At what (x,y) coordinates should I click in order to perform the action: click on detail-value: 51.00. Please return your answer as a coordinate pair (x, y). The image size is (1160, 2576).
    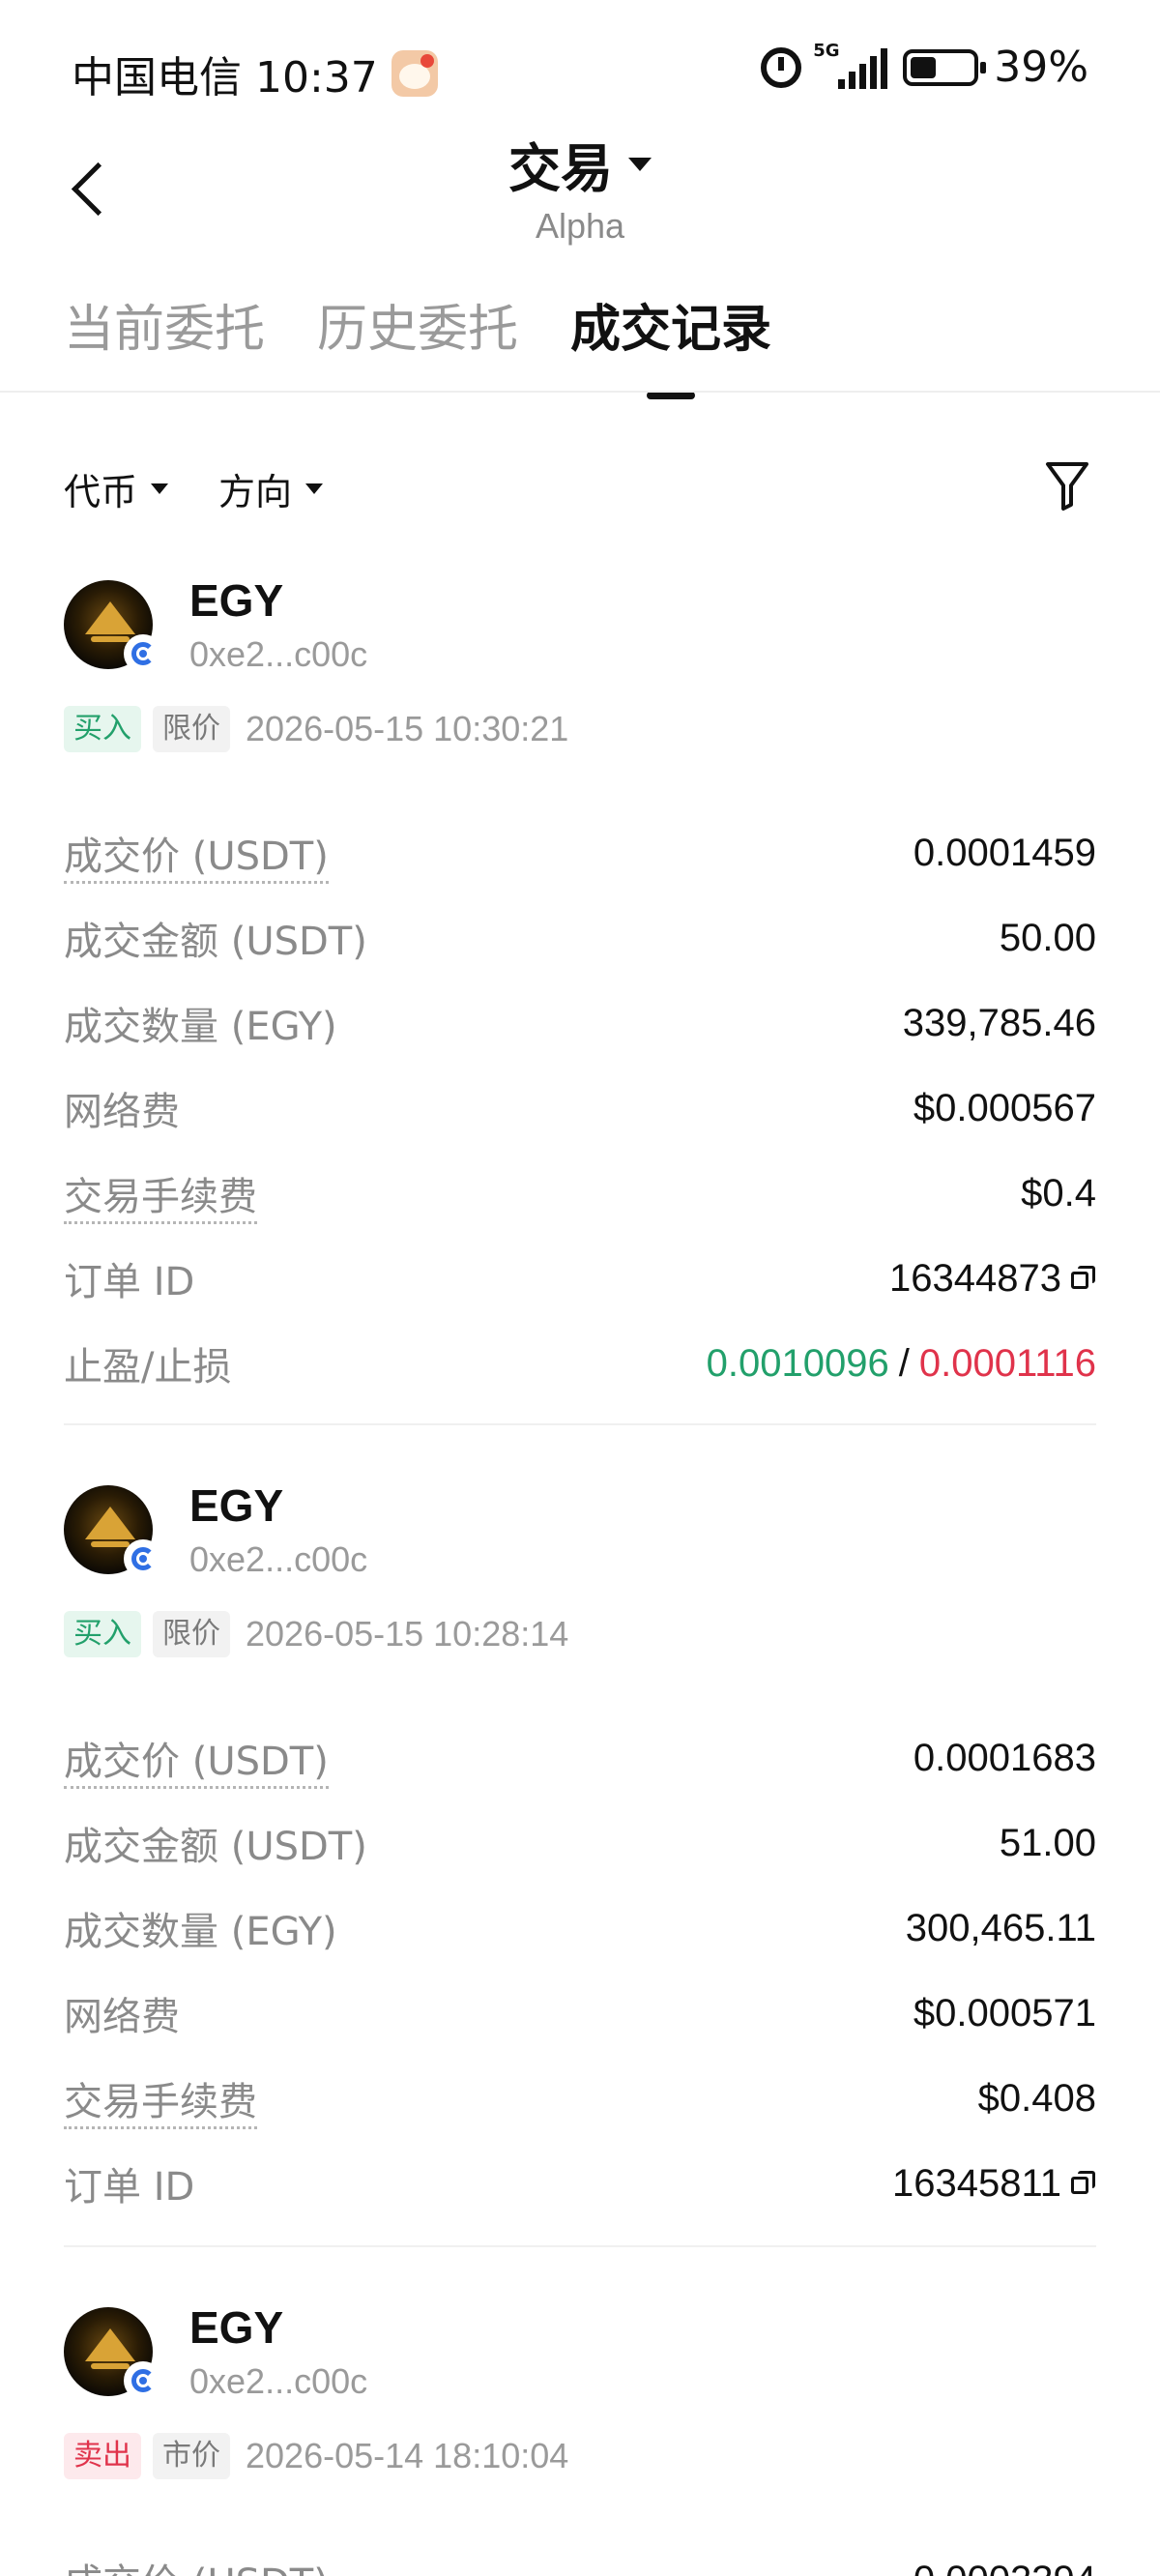
    Looking at the image, I should click on (1048, 1842).